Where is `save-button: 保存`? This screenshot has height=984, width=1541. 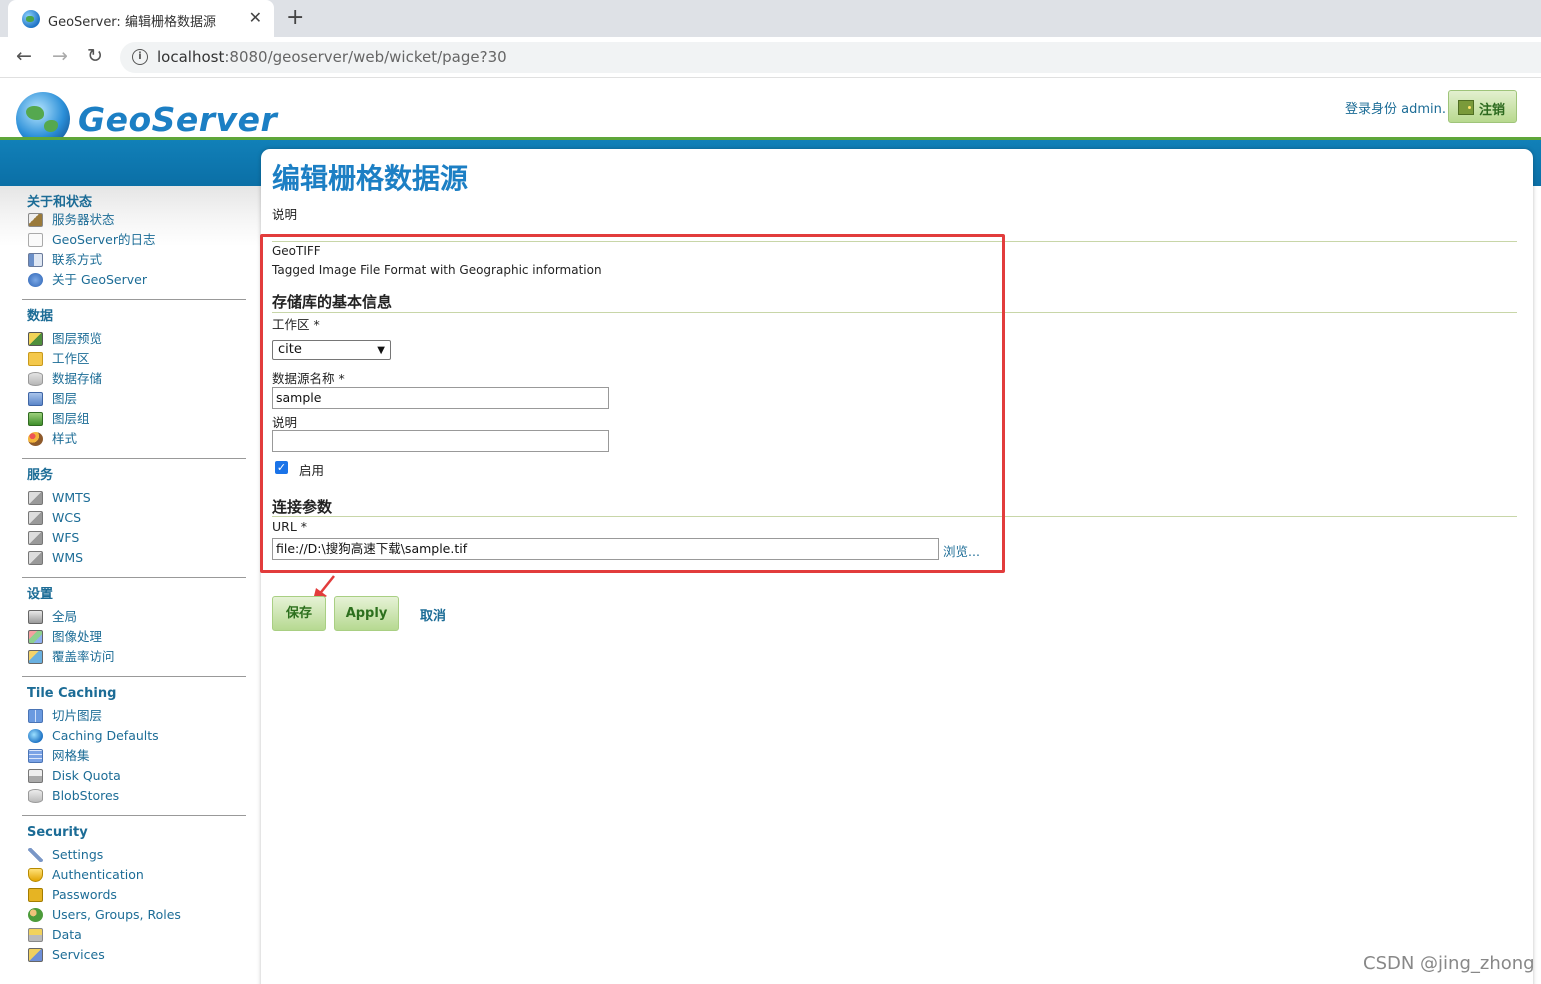 save-button: 保存 is located at coordinates (299, 613).